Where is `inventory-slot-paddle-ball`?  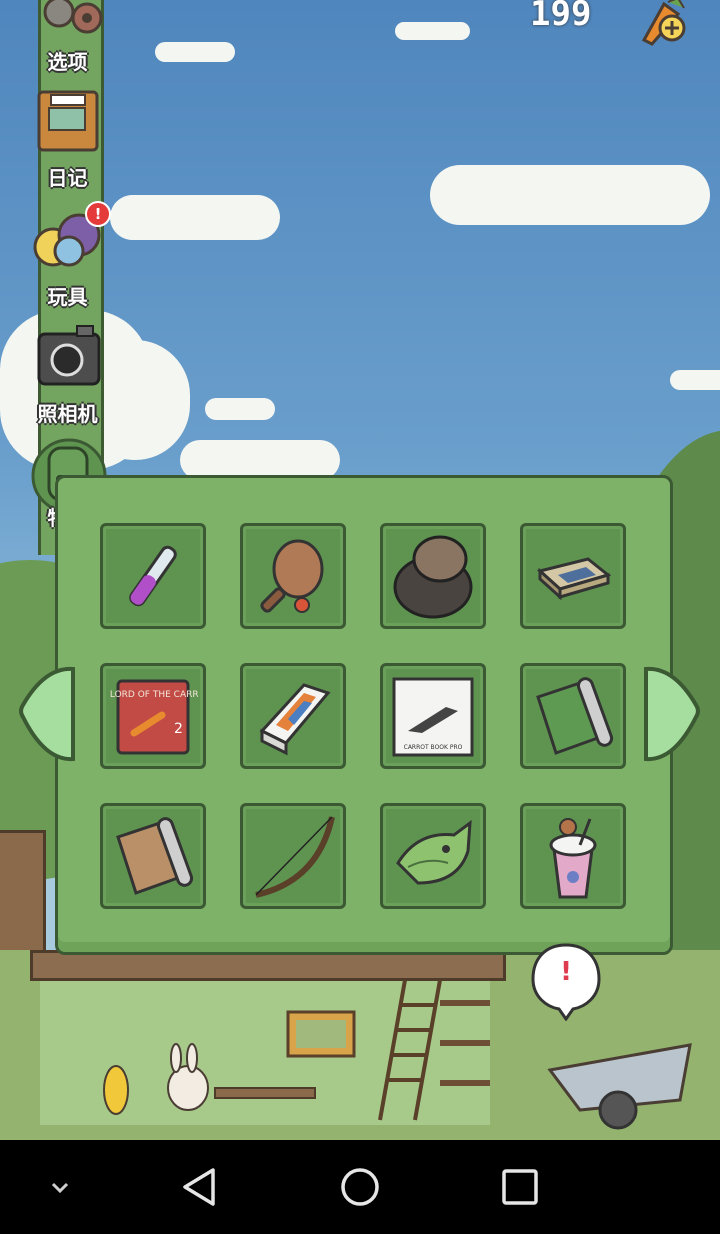
inventory-slot-paddle-ball is located at coordinates (293, 576).